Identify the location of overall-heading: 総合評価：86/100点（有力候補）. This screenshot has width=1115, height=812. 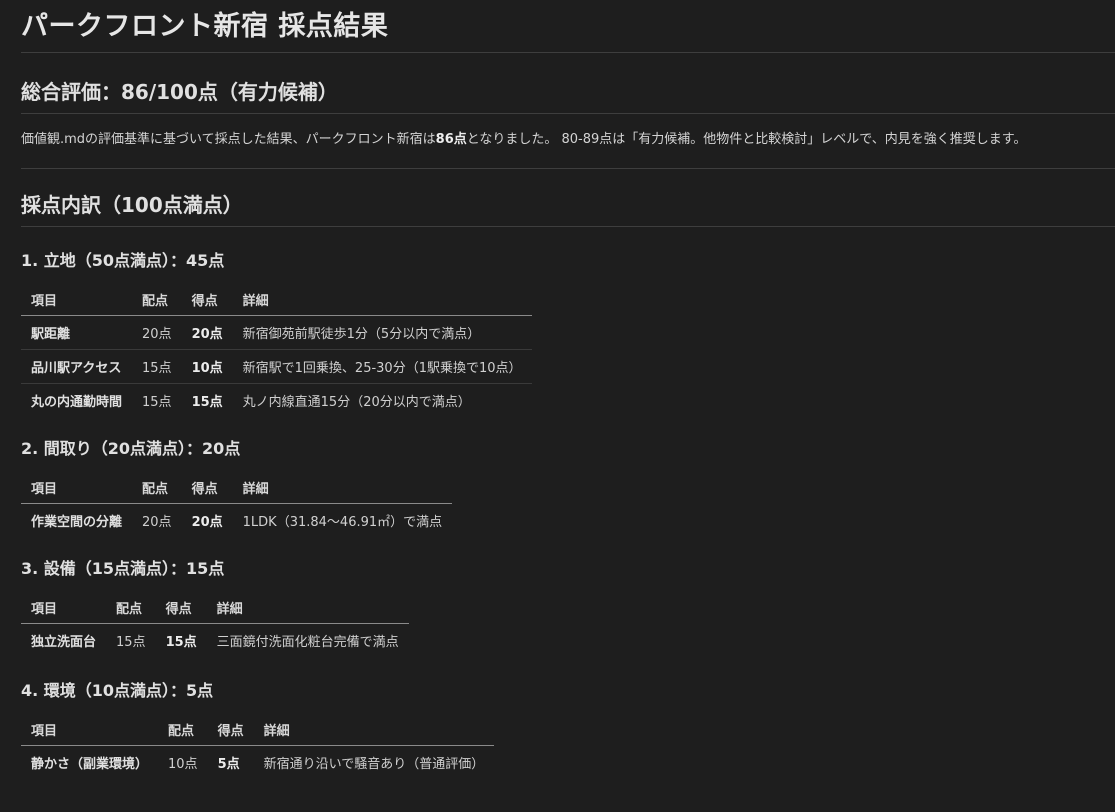
(568, 97).